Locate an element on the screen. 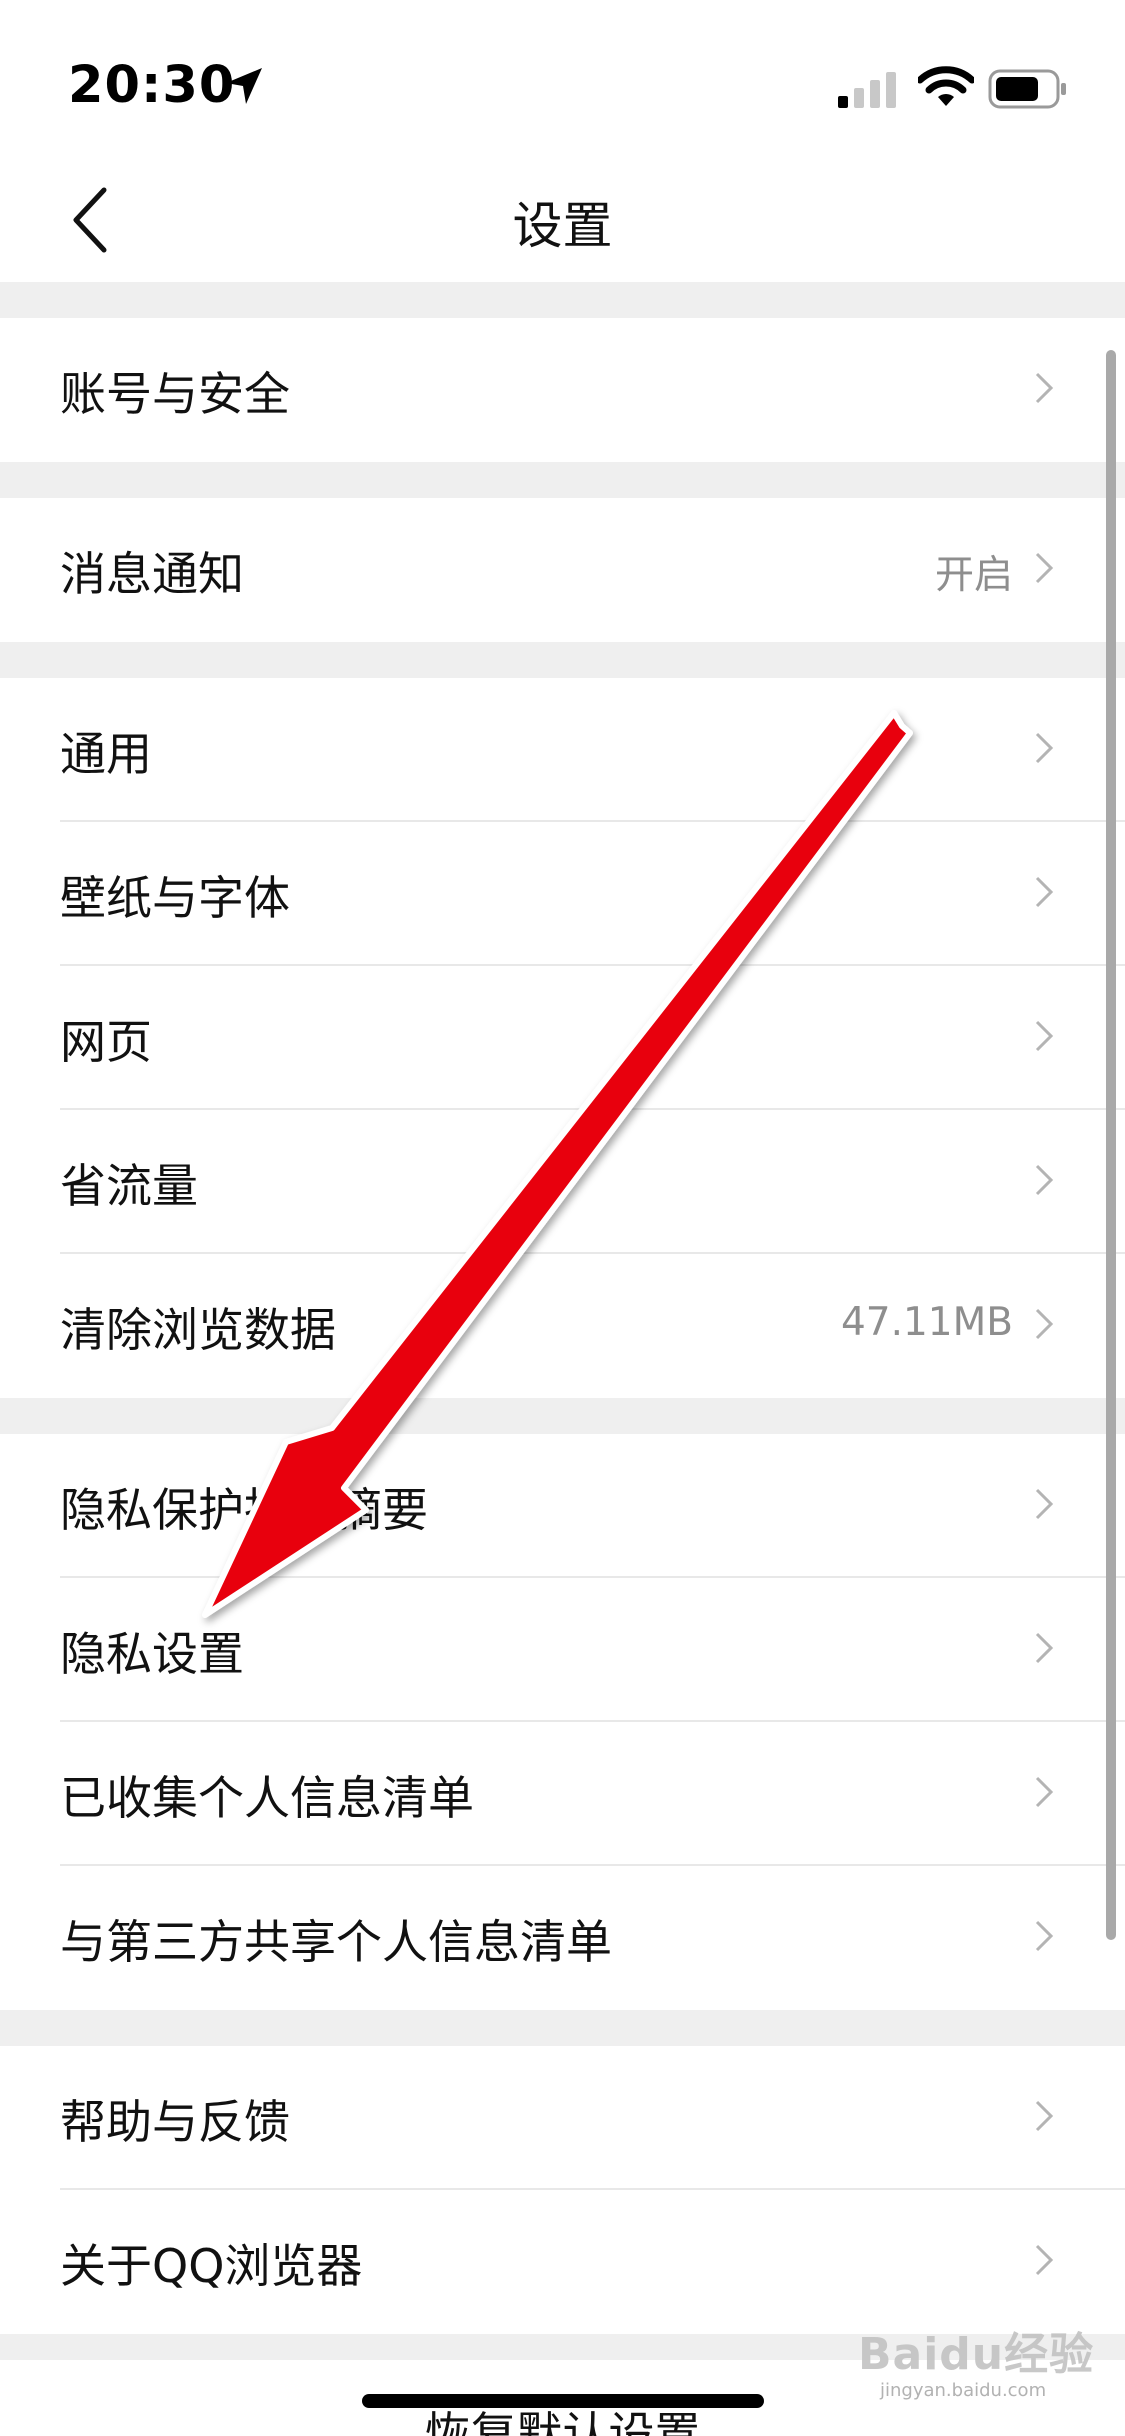 Image resolution: width=1125 pixels, height=2436 pixels. settings-group-notifications: 消息通知 开启 is located at coordinates (562, 570).